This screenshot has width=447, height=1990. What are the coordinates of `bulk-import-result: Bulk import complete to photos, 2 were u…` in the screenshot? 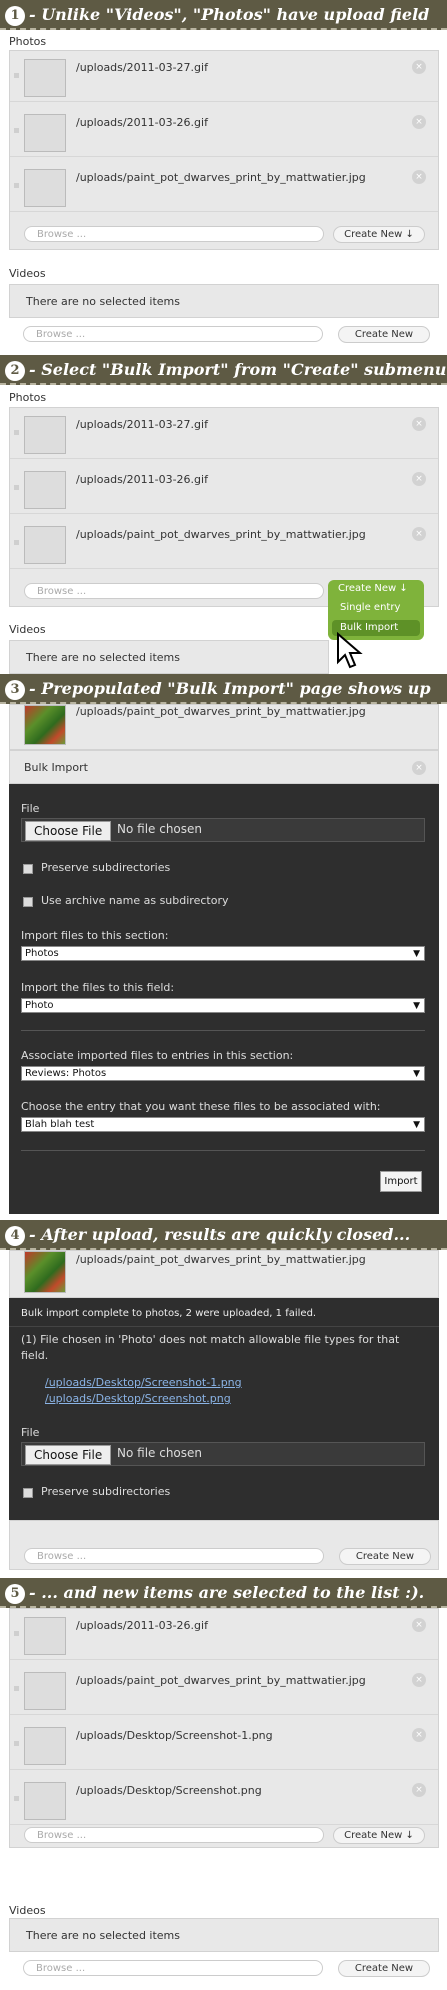 It's located at (224, 1409).